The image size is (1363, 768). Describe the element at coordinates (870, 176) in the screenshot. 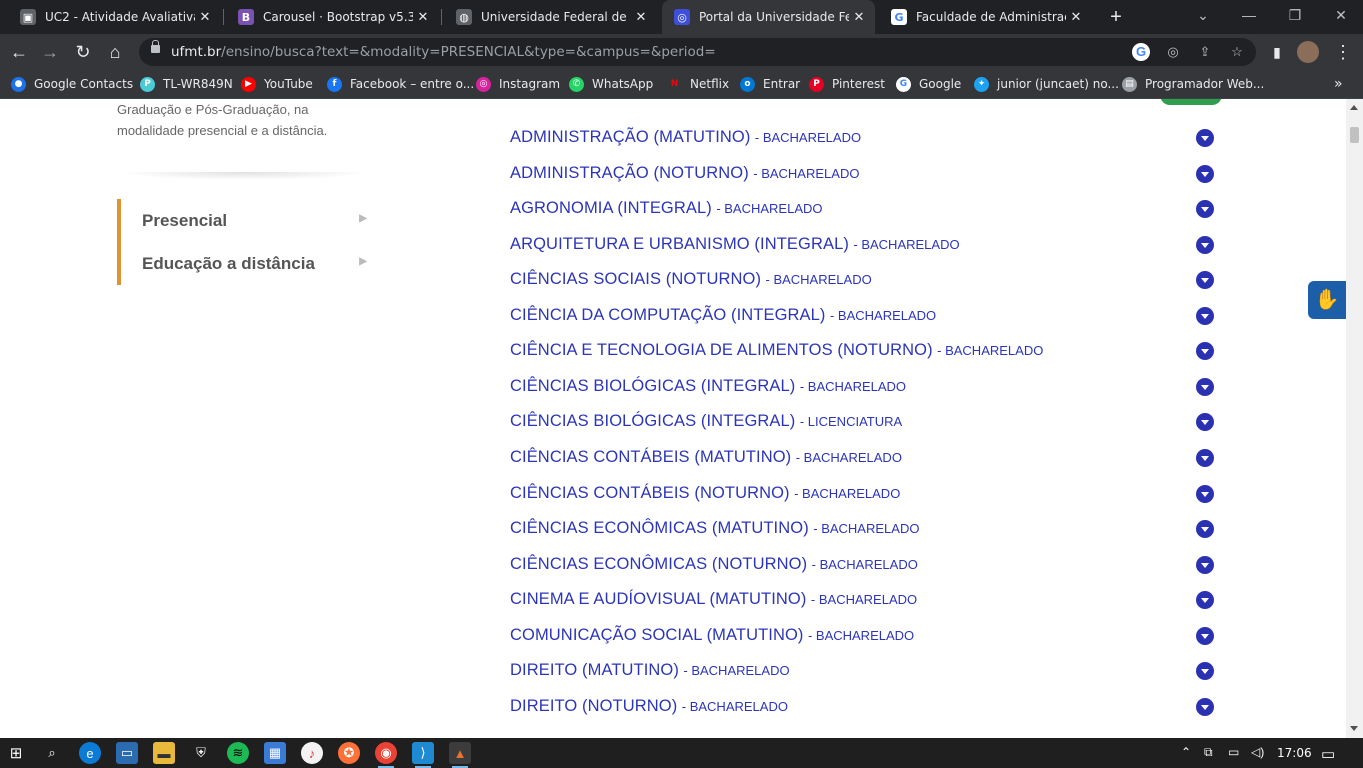

I see `course-row: ADMINISTRAÇÃO (NOTURNO) - BACHARELADO` at that location.